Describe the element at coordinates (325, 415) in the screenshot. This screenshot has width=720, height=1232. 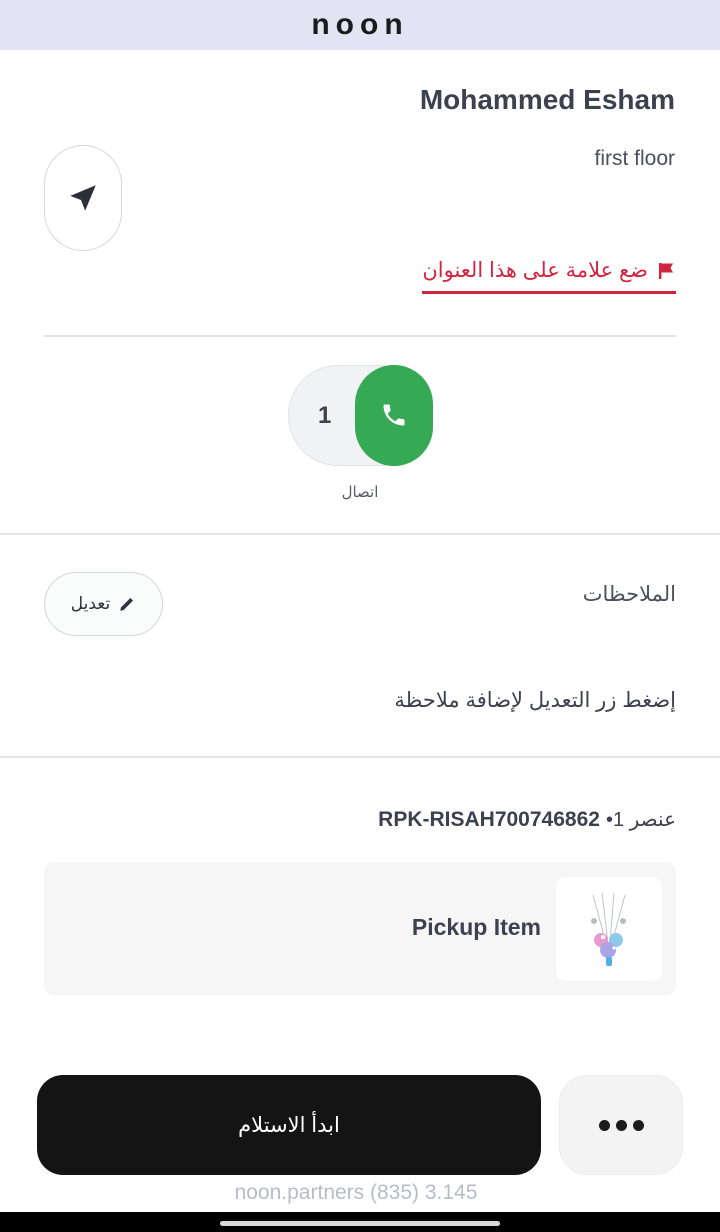
I see `call-count: 1` at that location.